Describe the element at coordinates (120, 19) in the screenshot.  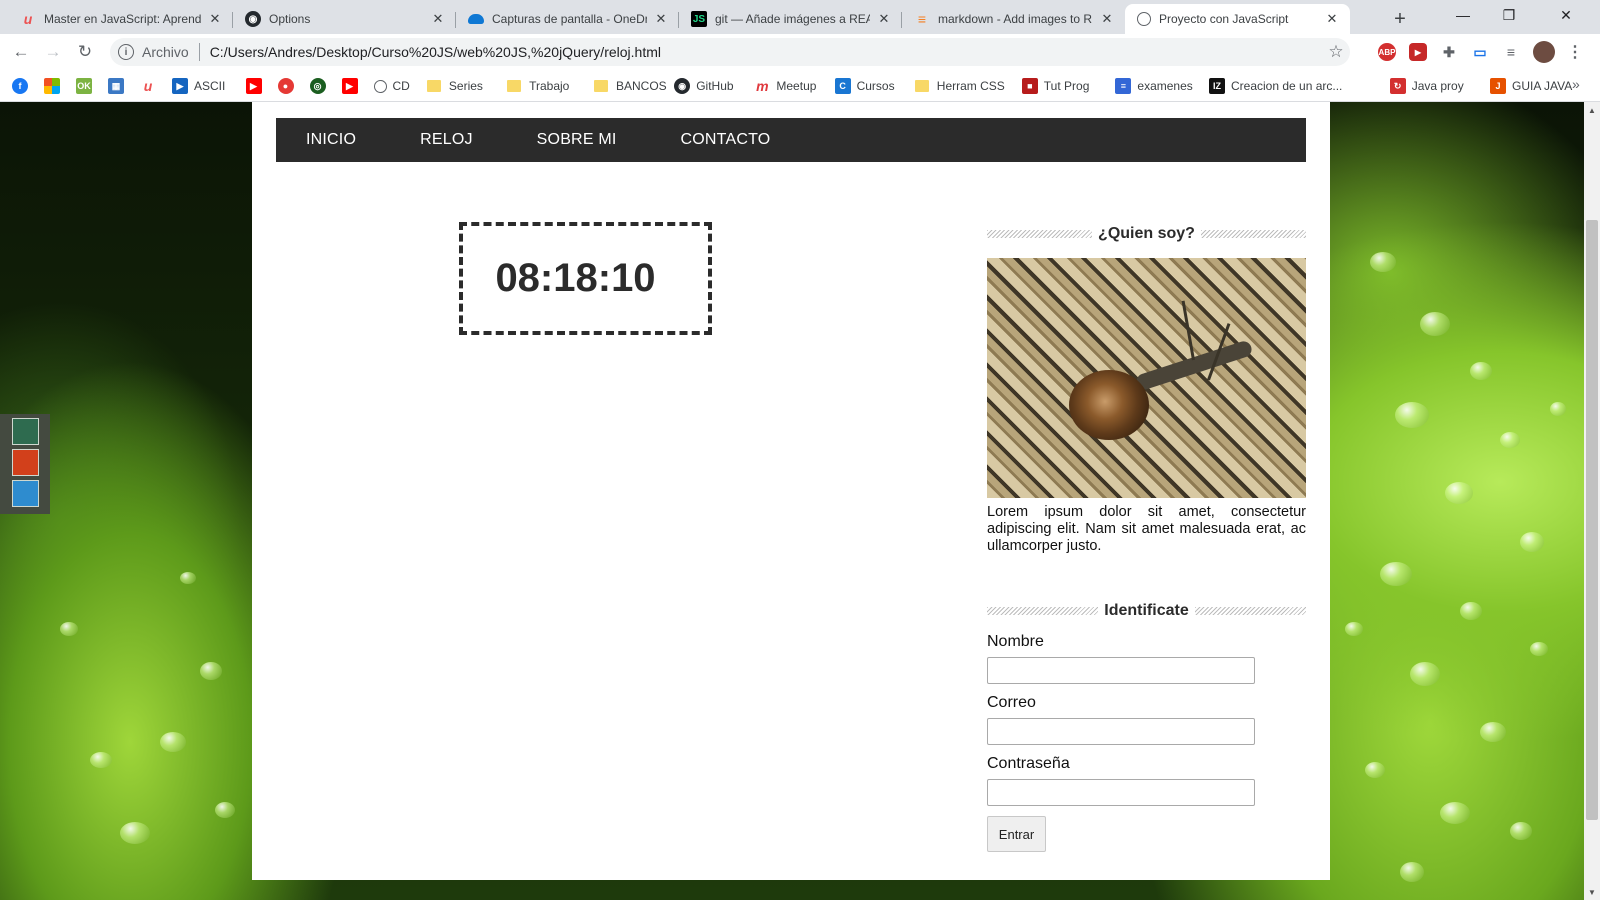
I see `tab-udemy: u Master en JavaScript: Aprender ✕` at that location.